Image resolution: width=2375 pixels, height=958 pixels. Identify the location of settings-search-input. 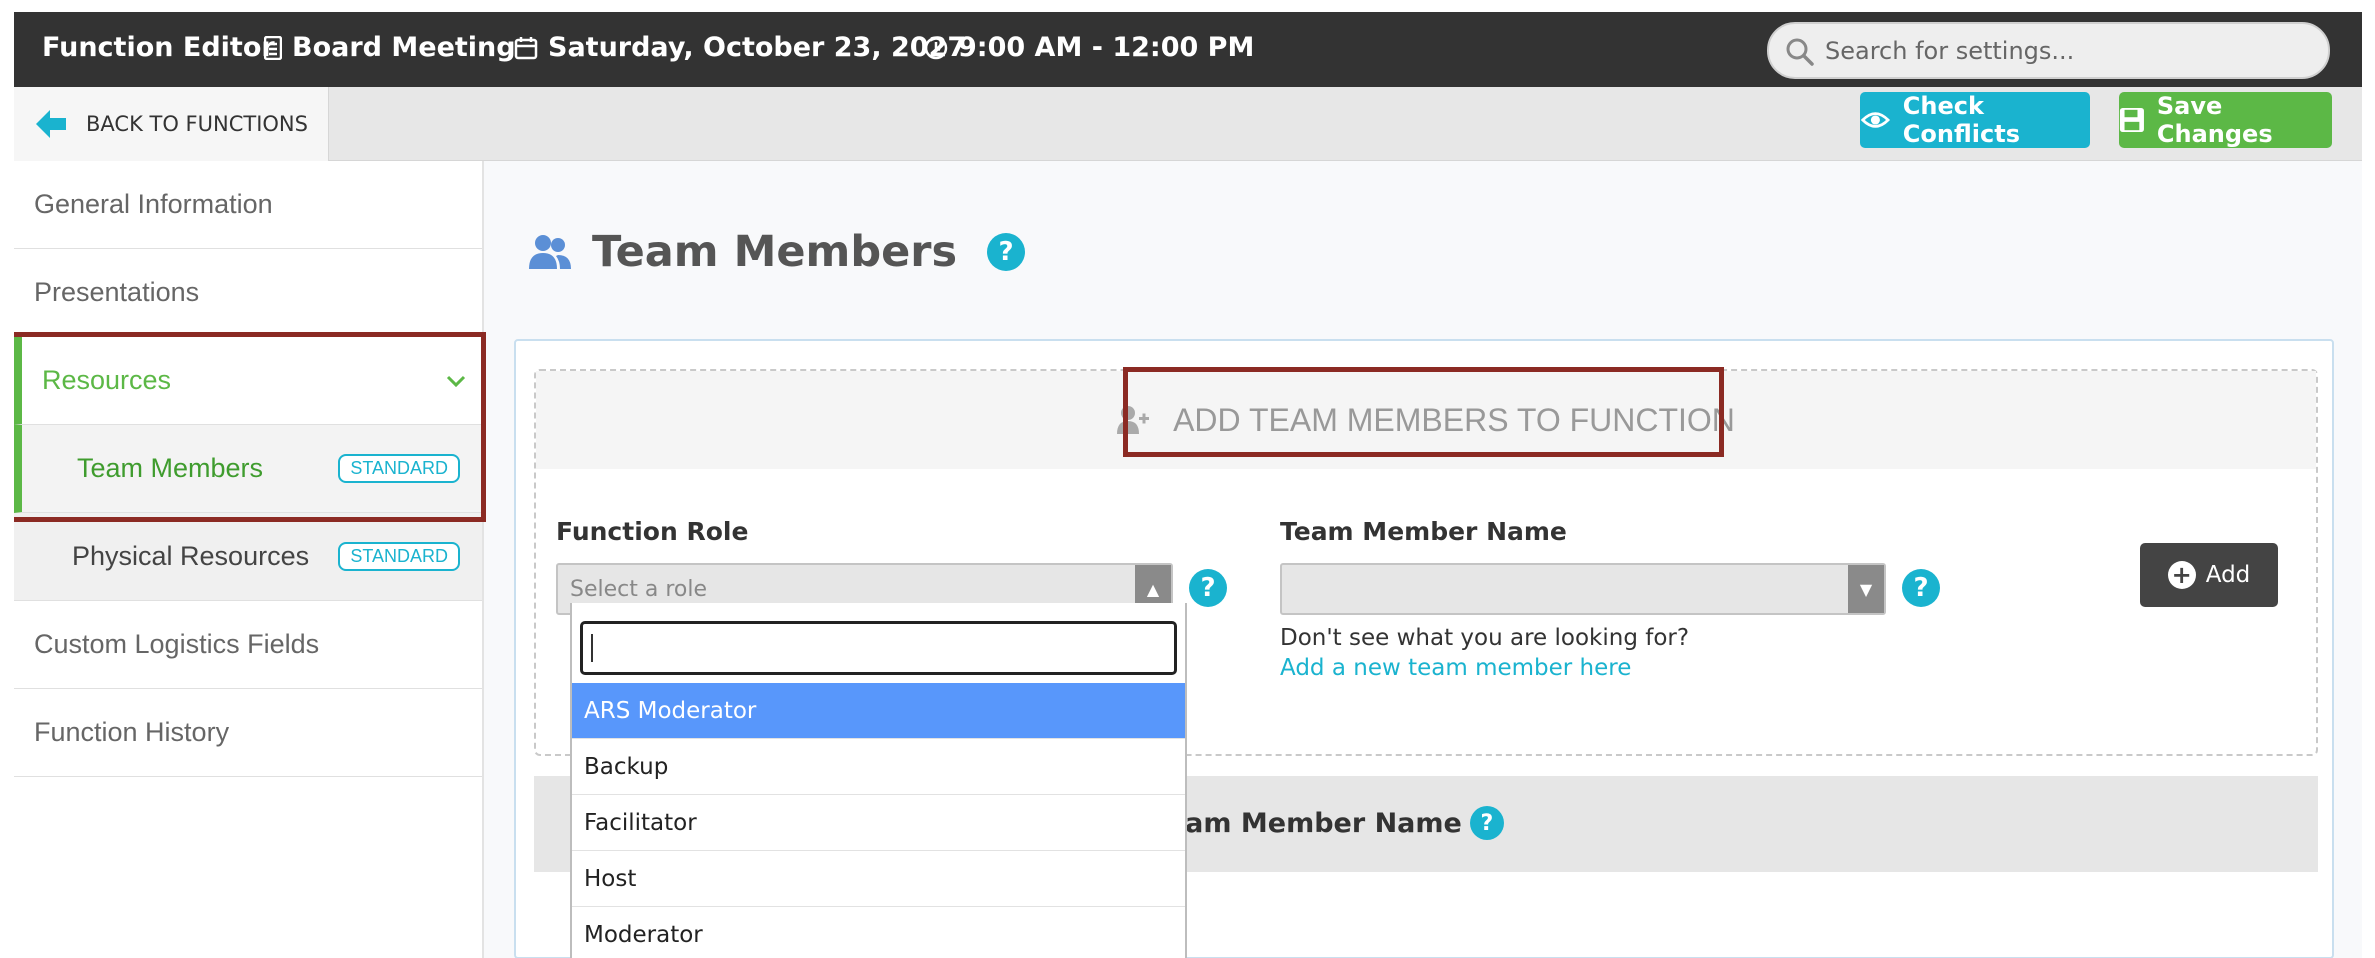
(2065, 51).